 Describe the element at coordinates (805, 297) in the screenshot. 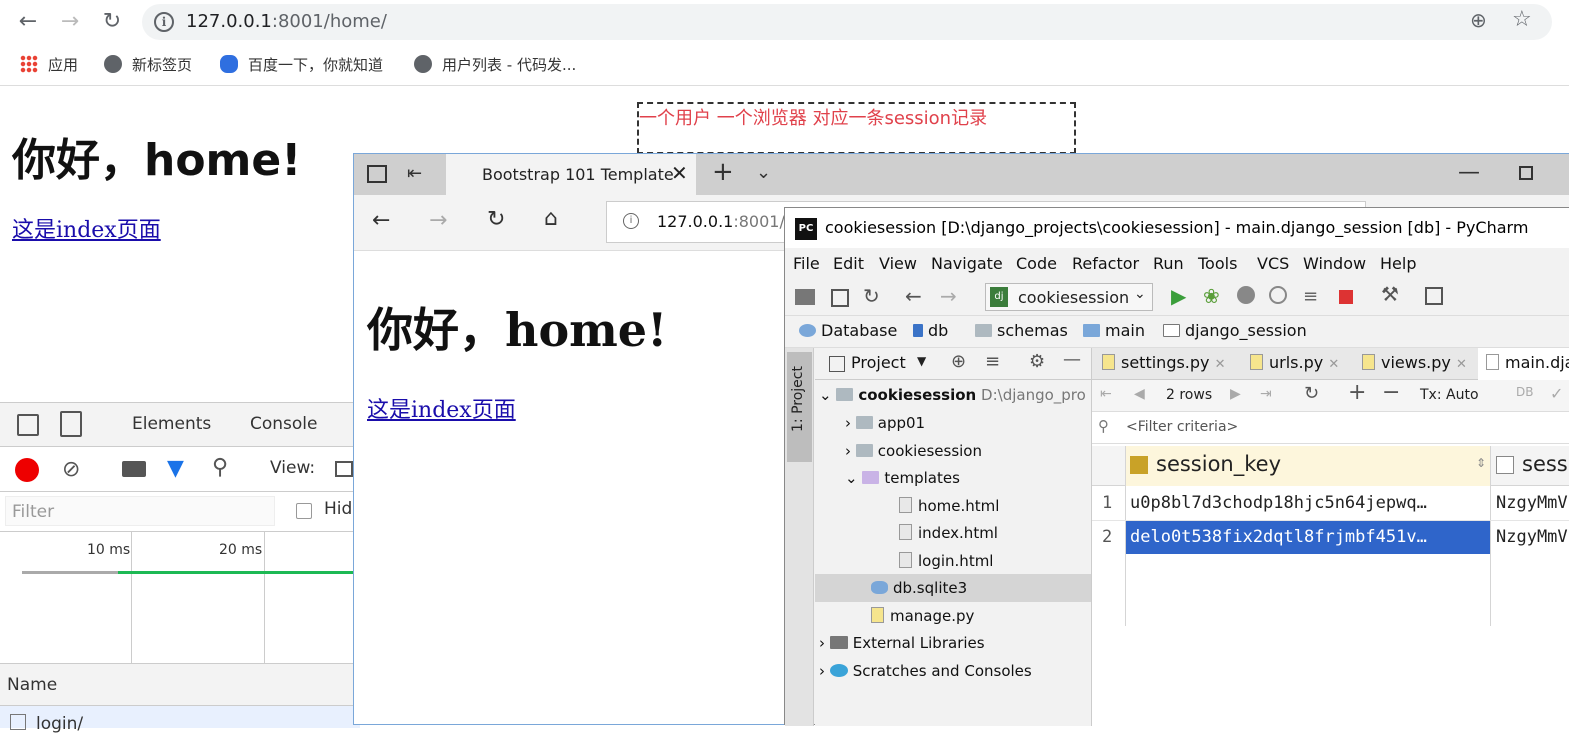

I see `open-icon` at that location.